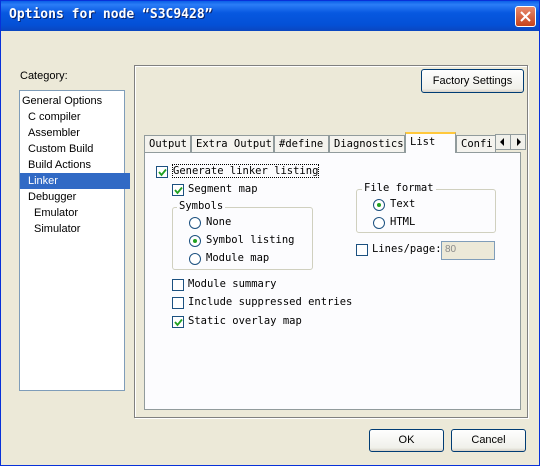 The height and width of the screenshot is (466, 540). Describe the element at coordinates (468, 250) in the screenshot. I see `lines-page-input: 80` at that location.